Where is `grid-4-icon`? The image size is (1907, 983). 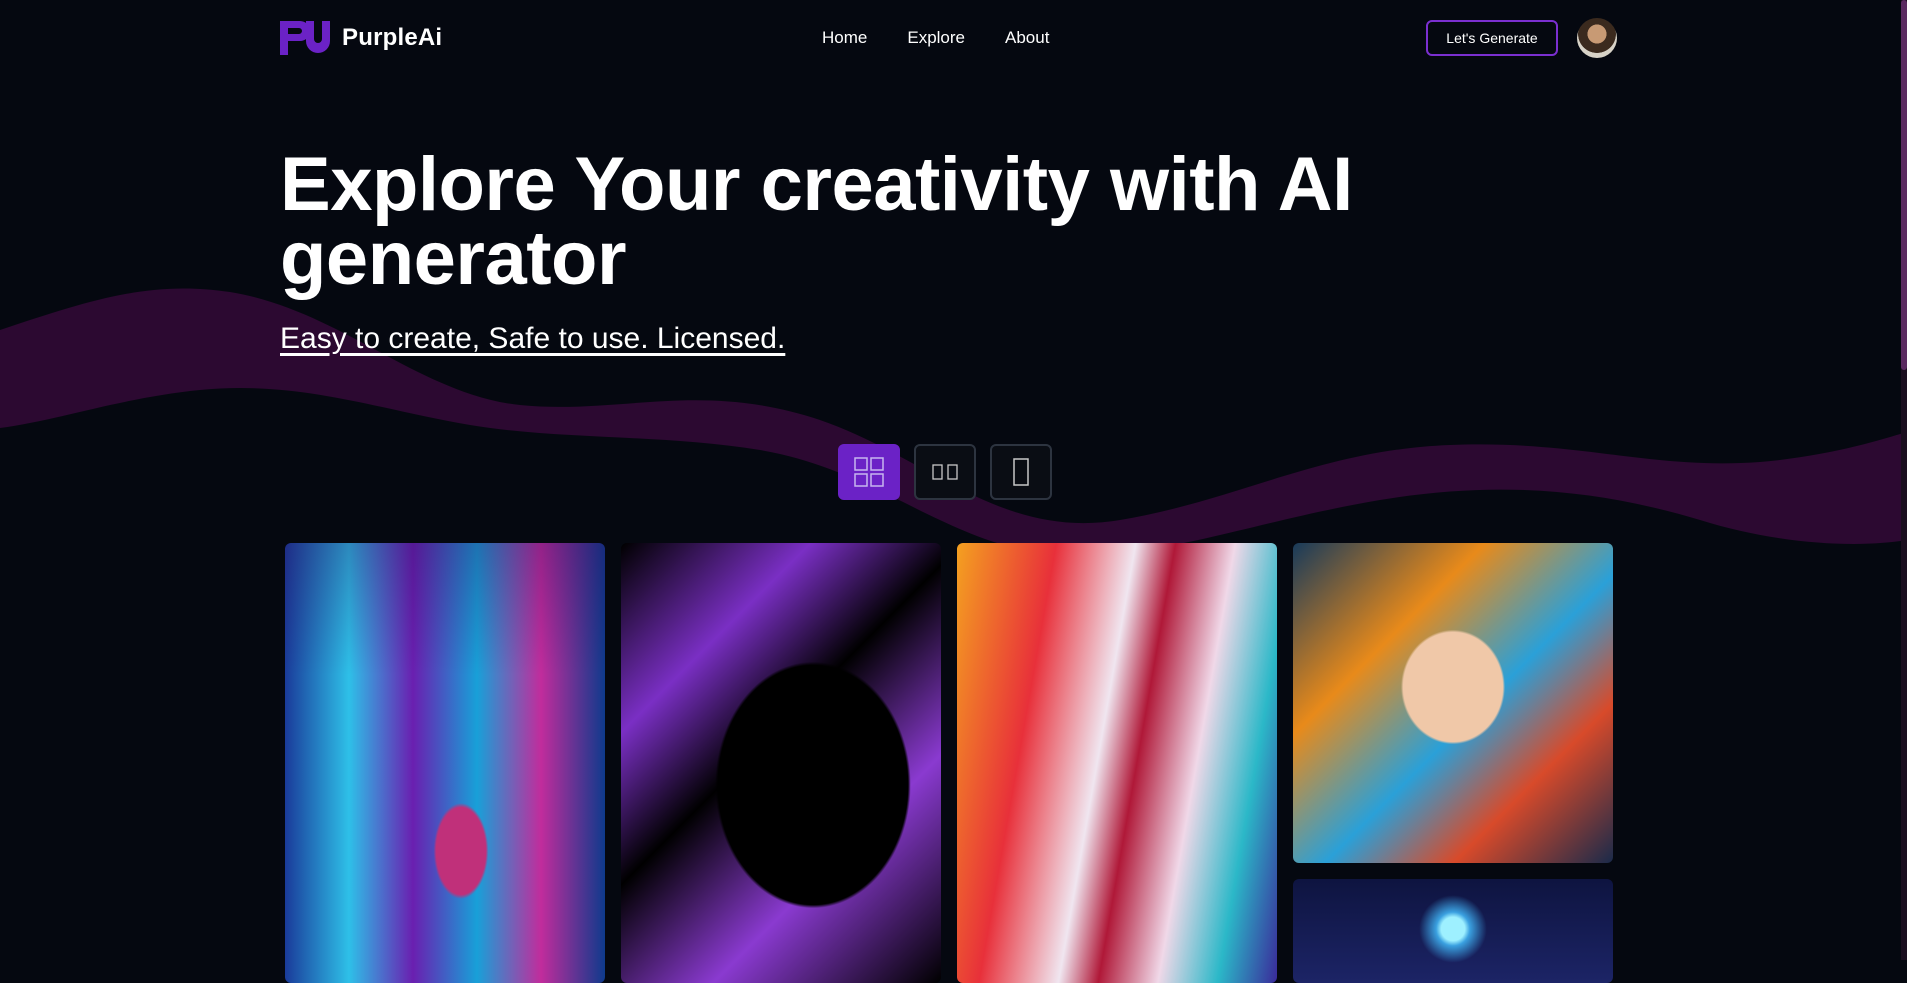 grid-4-icon is located at coordinates (869, 472).